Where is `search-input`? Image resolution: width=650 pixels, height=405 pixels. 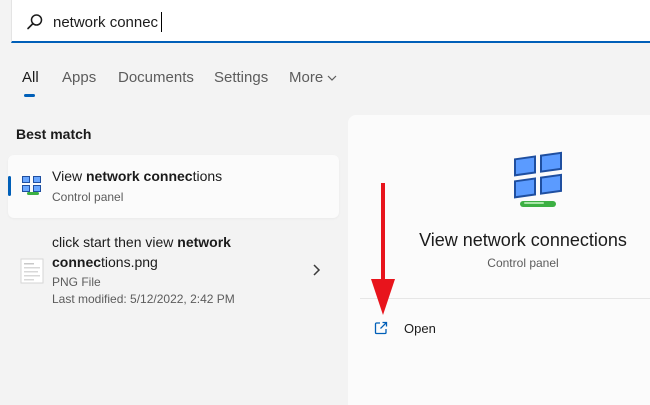 search-input is located at coordinates (313, 22).